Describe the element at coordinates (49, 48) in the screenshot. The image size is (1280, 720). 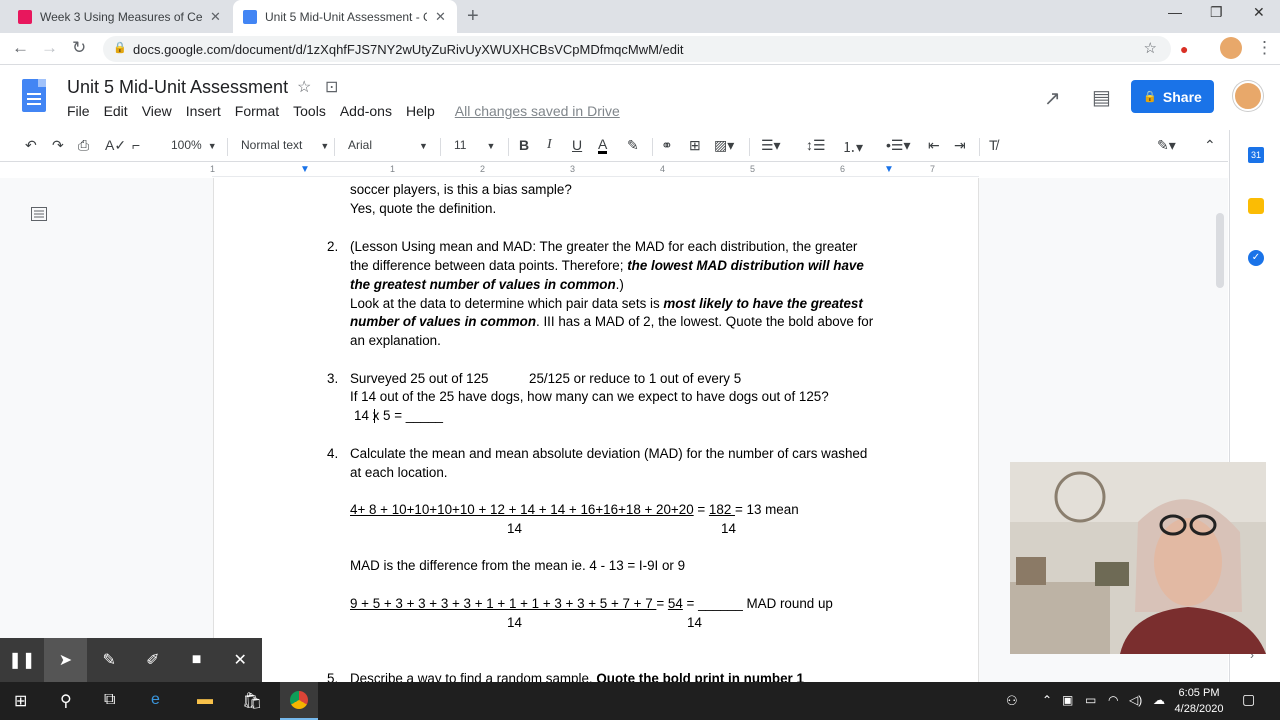
I see `forward-icon: →` at that location.